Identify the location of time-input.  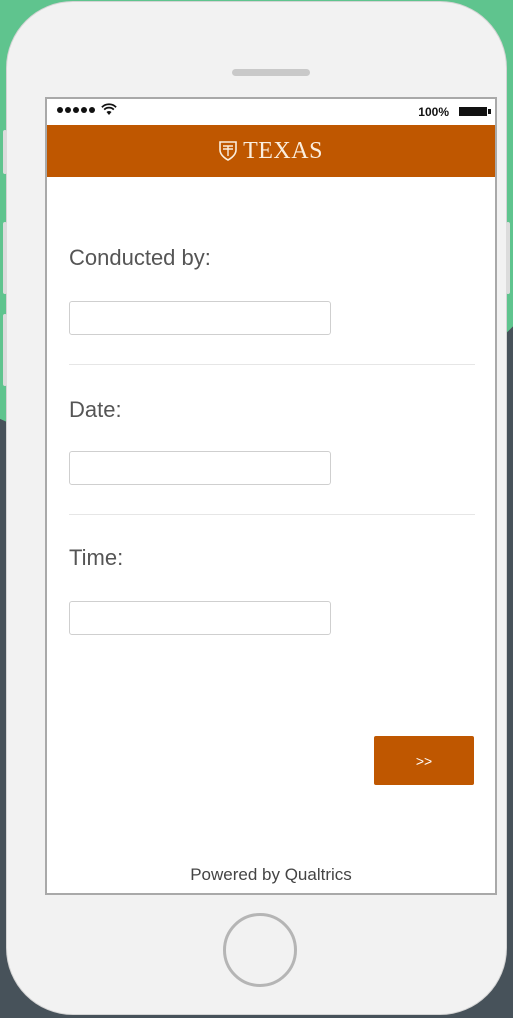
(200, 618).